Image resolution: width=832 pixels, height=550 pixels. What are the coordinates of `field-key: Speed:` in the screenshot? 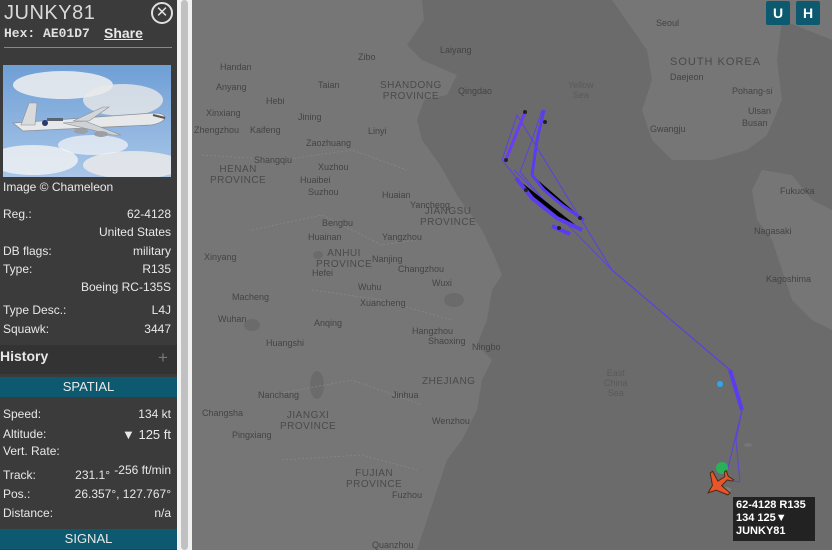 It's located at (22, 414).